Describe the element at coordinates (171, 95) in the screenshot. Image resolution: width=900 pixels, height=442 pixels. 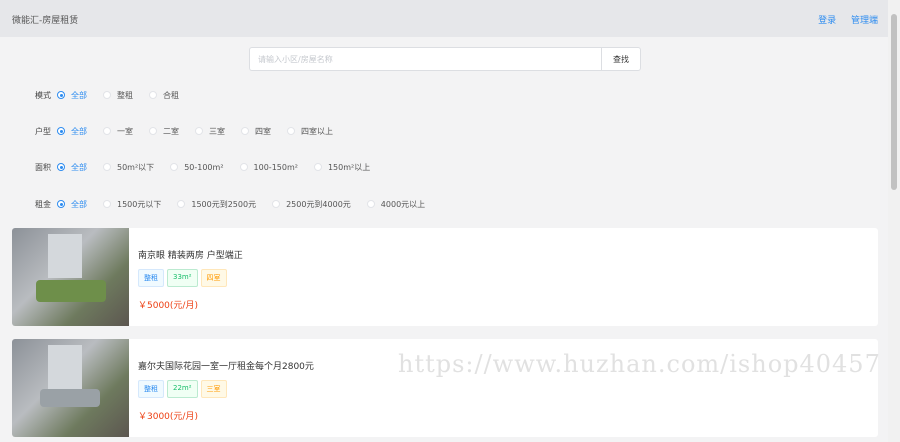
I see `filter-option-label: 合租` at that location.